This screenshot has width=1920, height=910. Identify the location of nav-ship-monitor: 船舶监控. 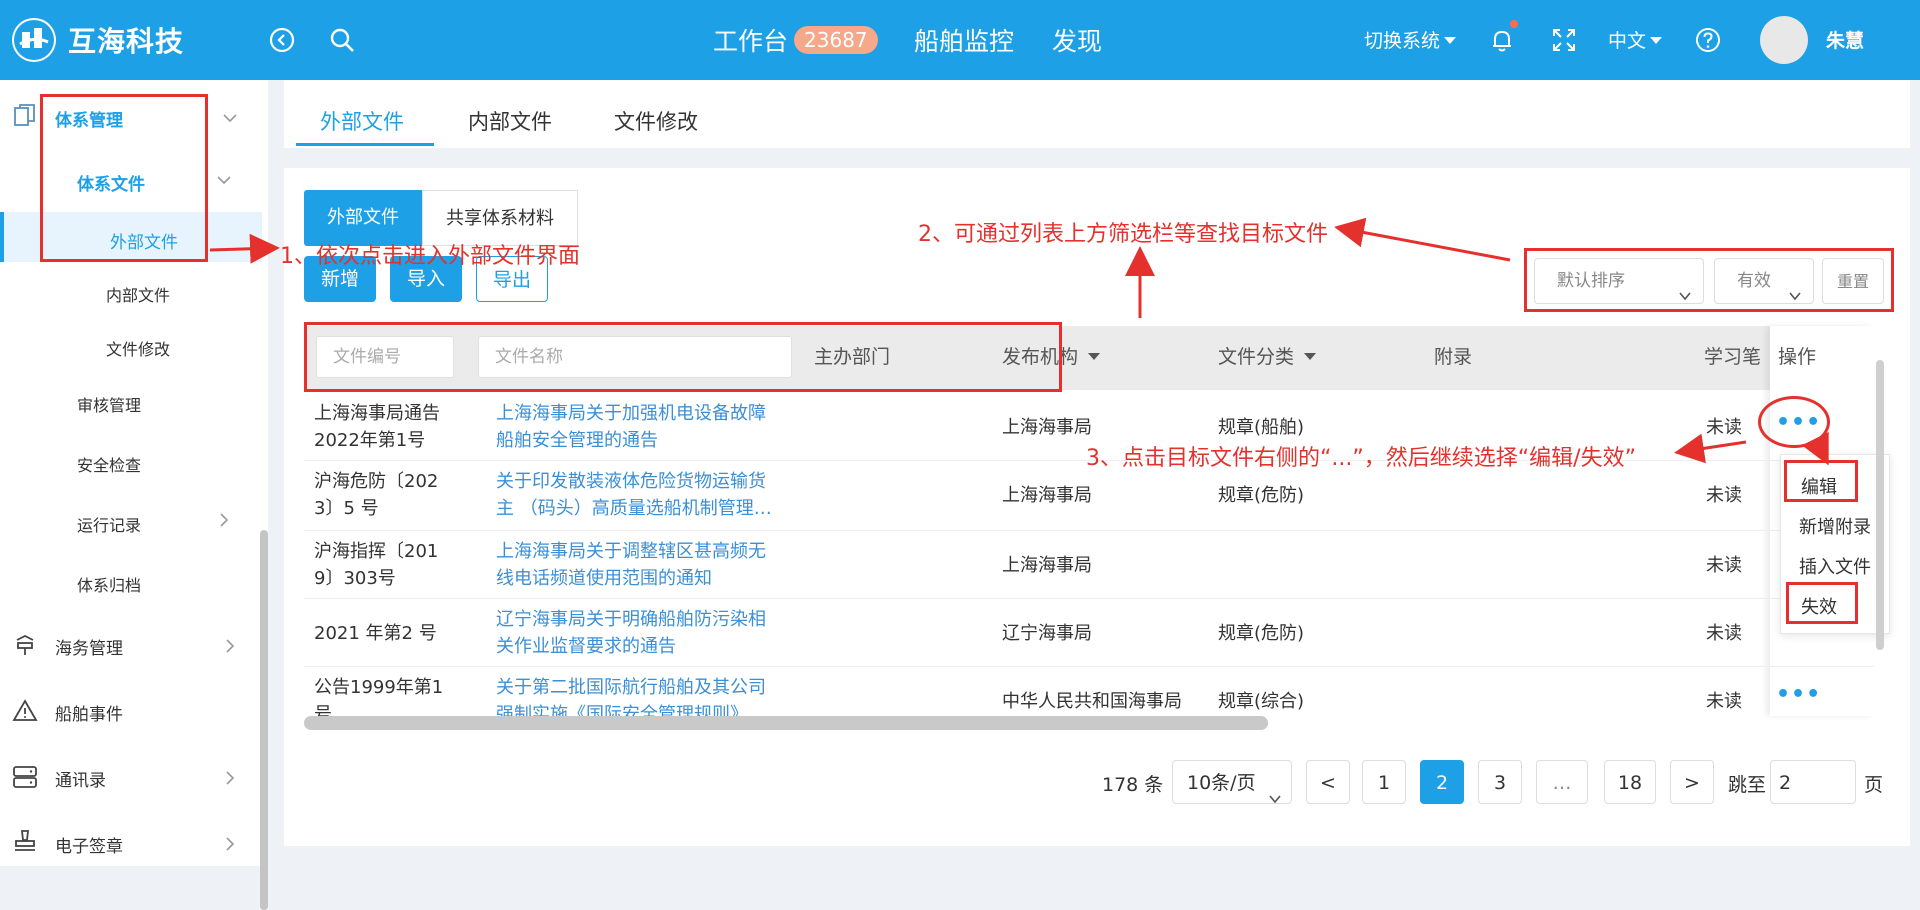
(964, 40).